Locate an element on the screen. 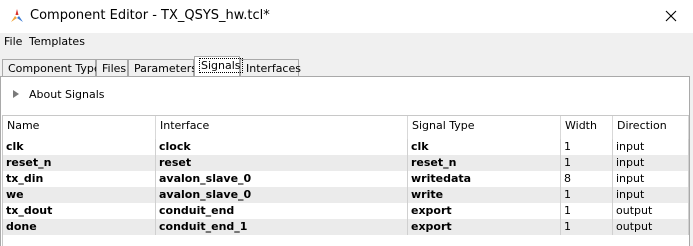 The image size is (693, 246). close-button is located at coordinates (671, 16).